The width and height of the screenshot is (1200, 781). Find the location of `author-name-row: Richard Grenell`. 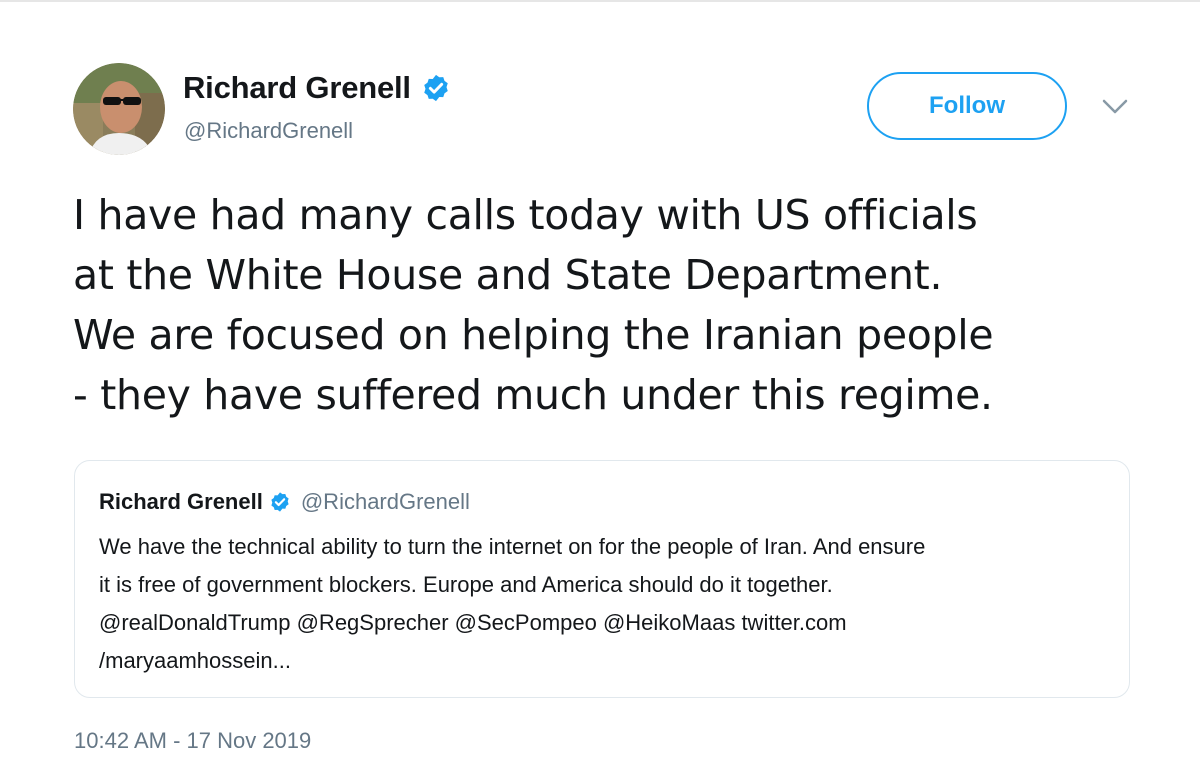

author-name-row: Richard Grenell is located at coordinates (317, 88).